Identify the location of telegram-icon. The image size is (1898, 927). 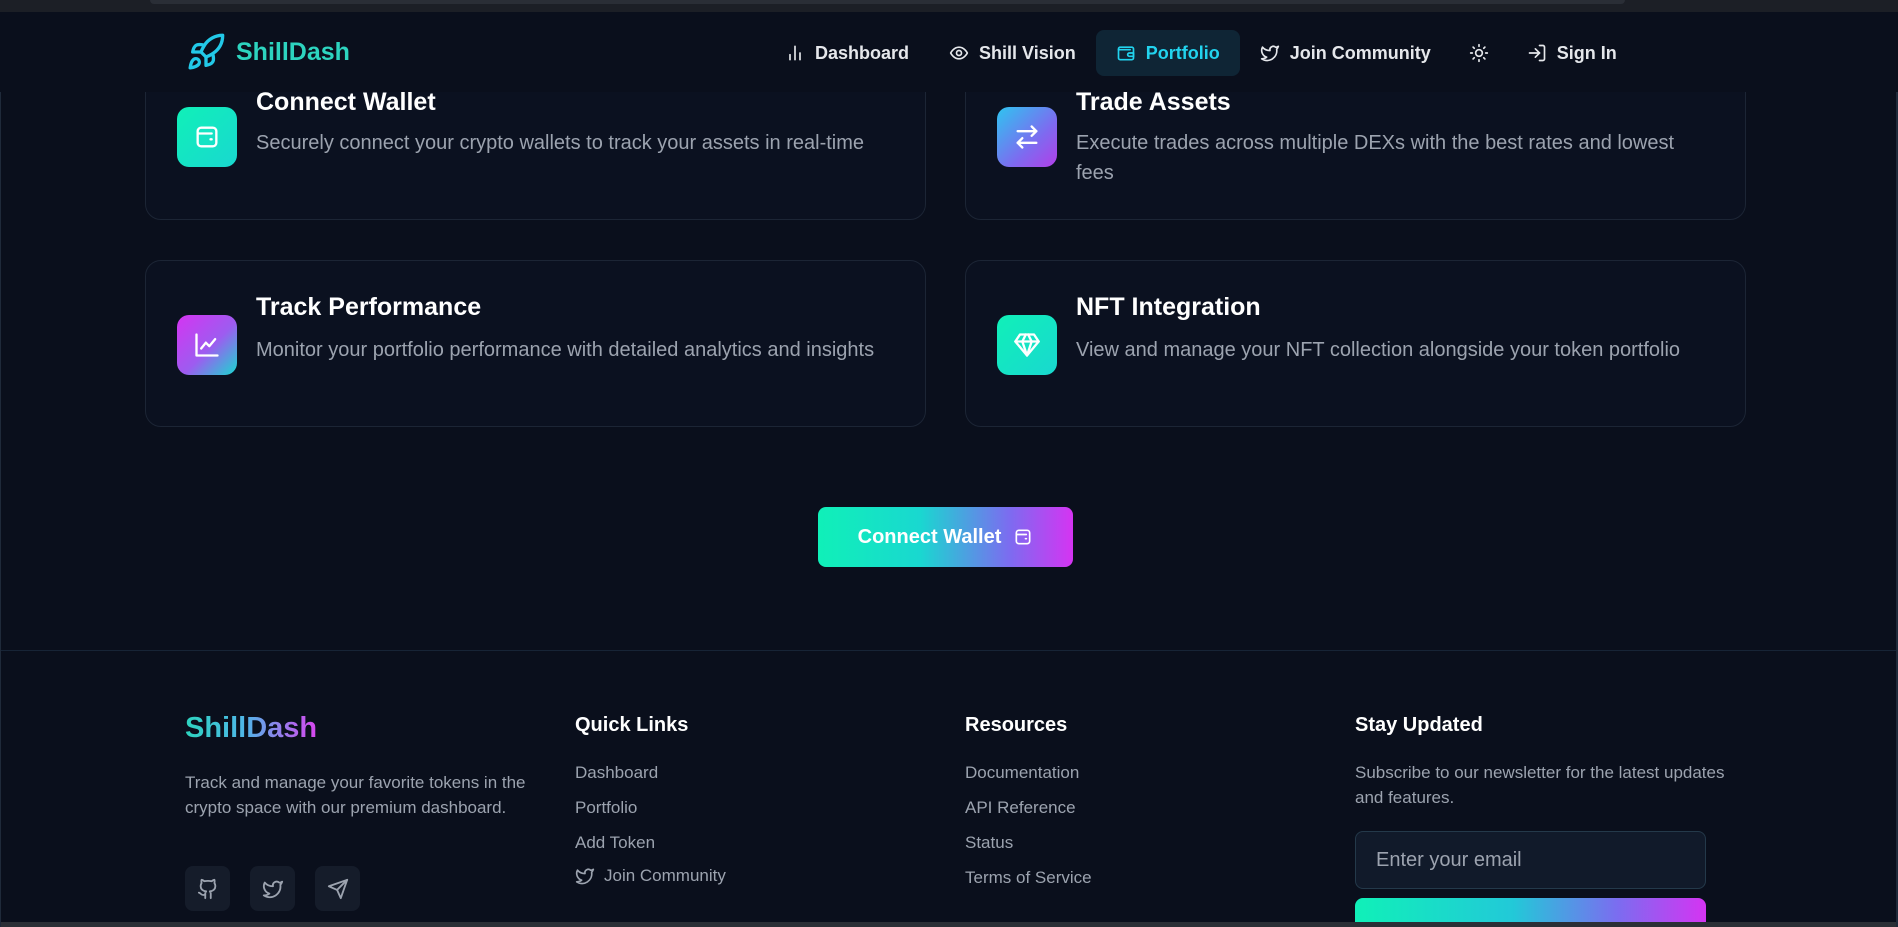
(337, 888).